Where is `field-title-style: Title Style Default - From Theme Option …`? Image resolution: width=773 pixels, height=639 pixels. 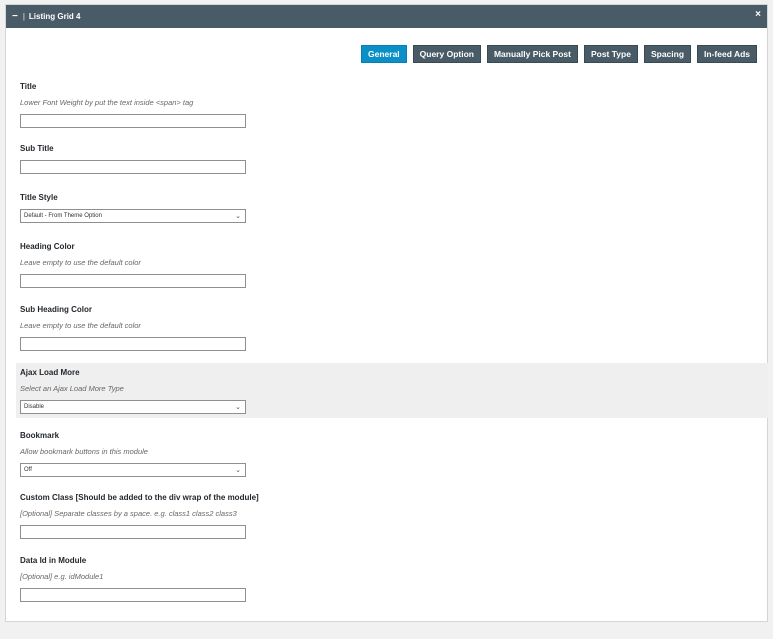
field-title-style: Title Style Default - From Theme Option … is located at coordinates (133, 208).